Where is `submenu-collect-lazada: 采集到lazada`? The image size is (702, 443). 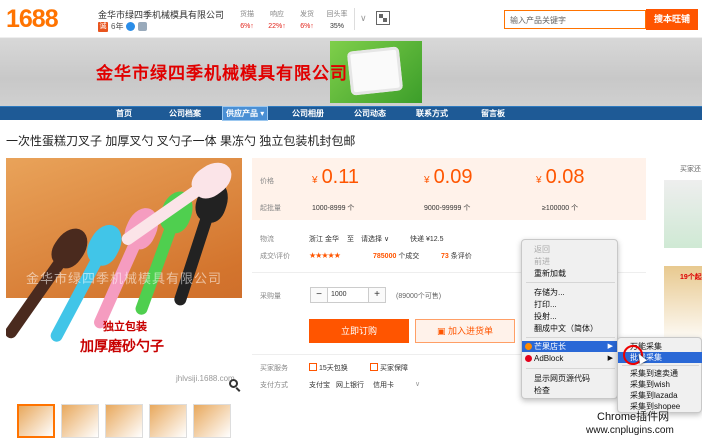
submenu-collect-lazada: 采集到lazada is located at coordinates (660, 395).